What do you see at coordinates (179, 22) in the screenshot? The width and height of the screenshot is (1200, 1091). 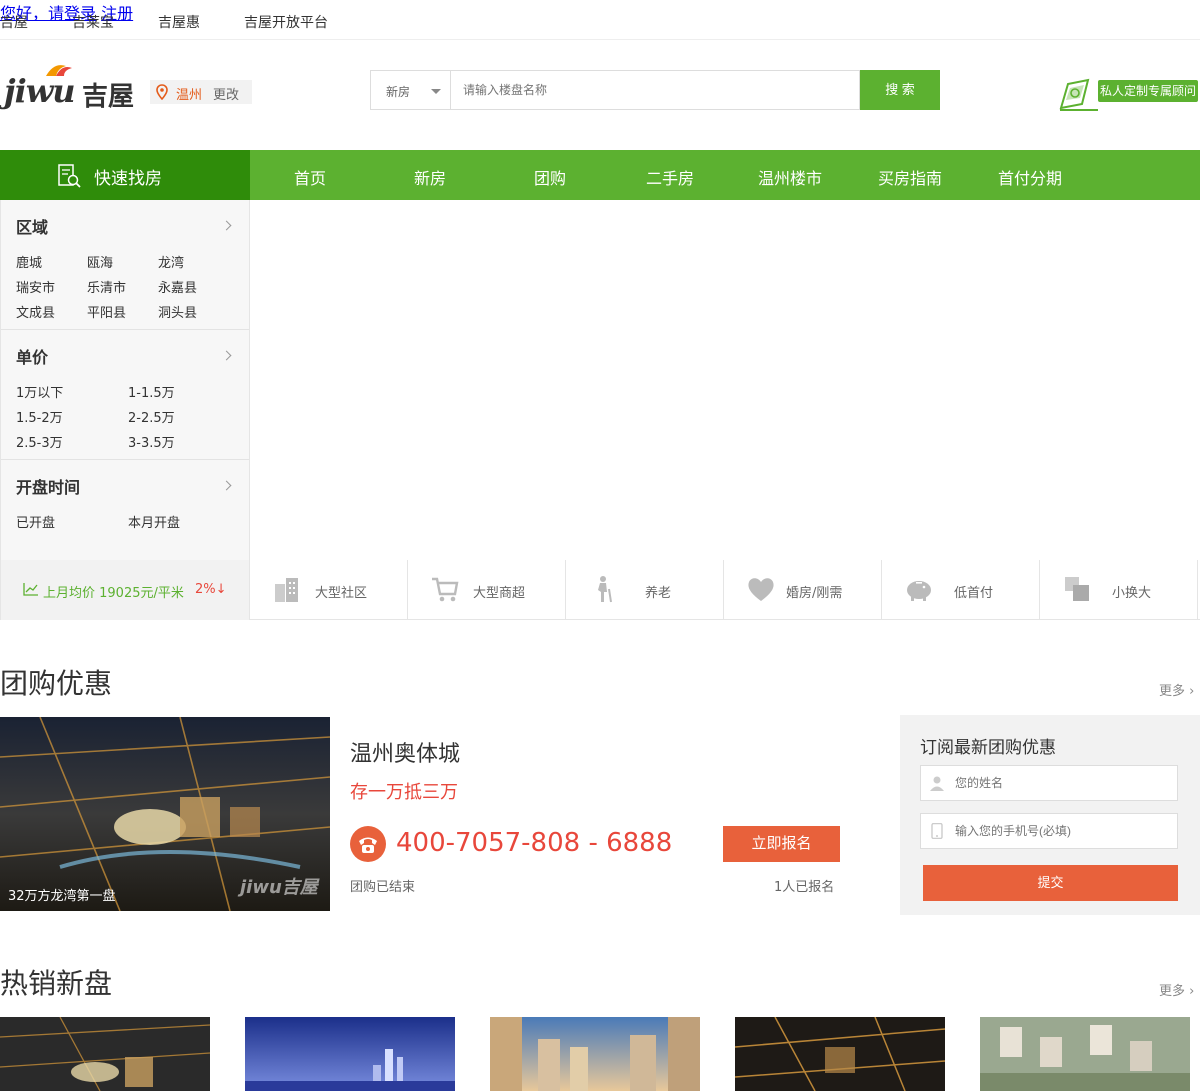 I see `top-link-jiwuhui: 吉屋惠` at bounding box center [179, 22].